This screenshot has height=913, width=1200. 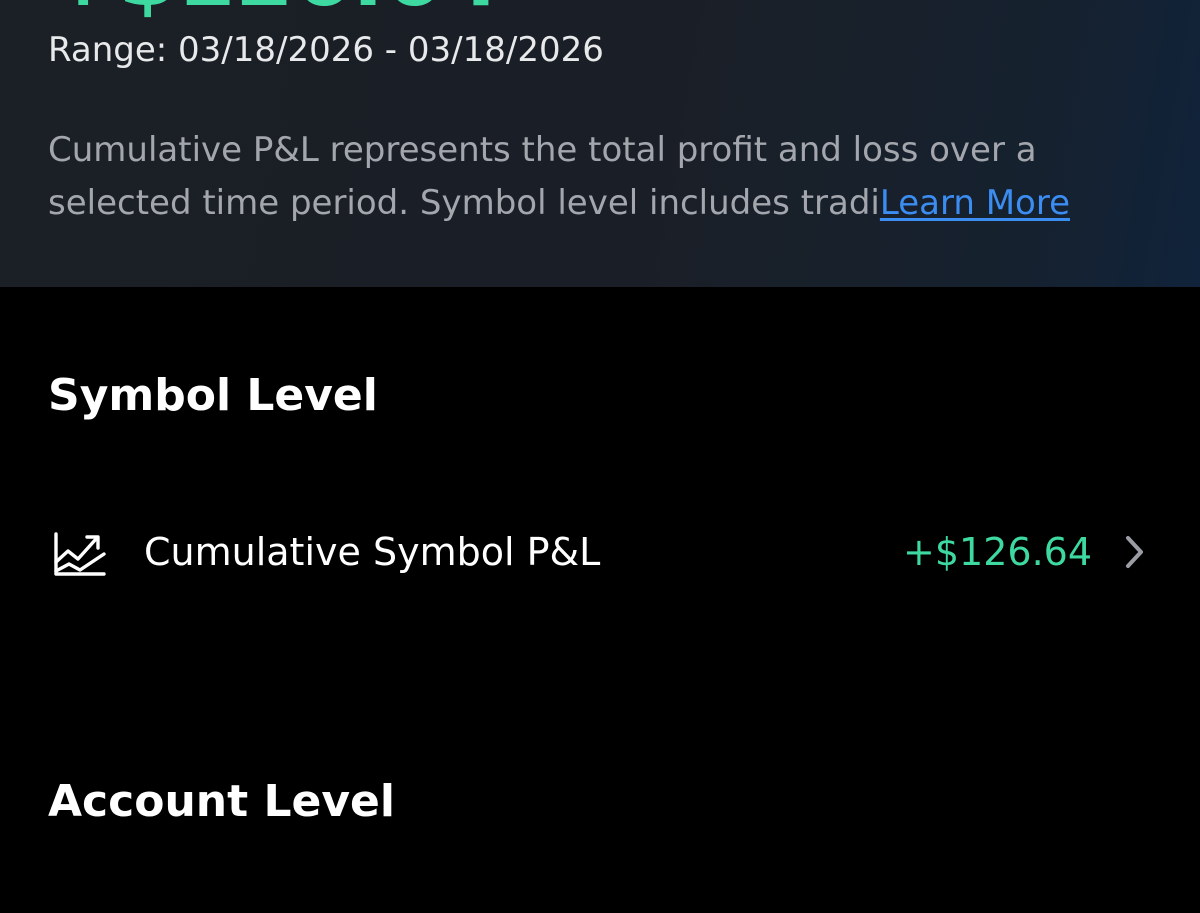 What do you see at coordinates (221, 801) in the screenshot?
I see `account-level-title: Account Level` at bounding box center [221, 801].